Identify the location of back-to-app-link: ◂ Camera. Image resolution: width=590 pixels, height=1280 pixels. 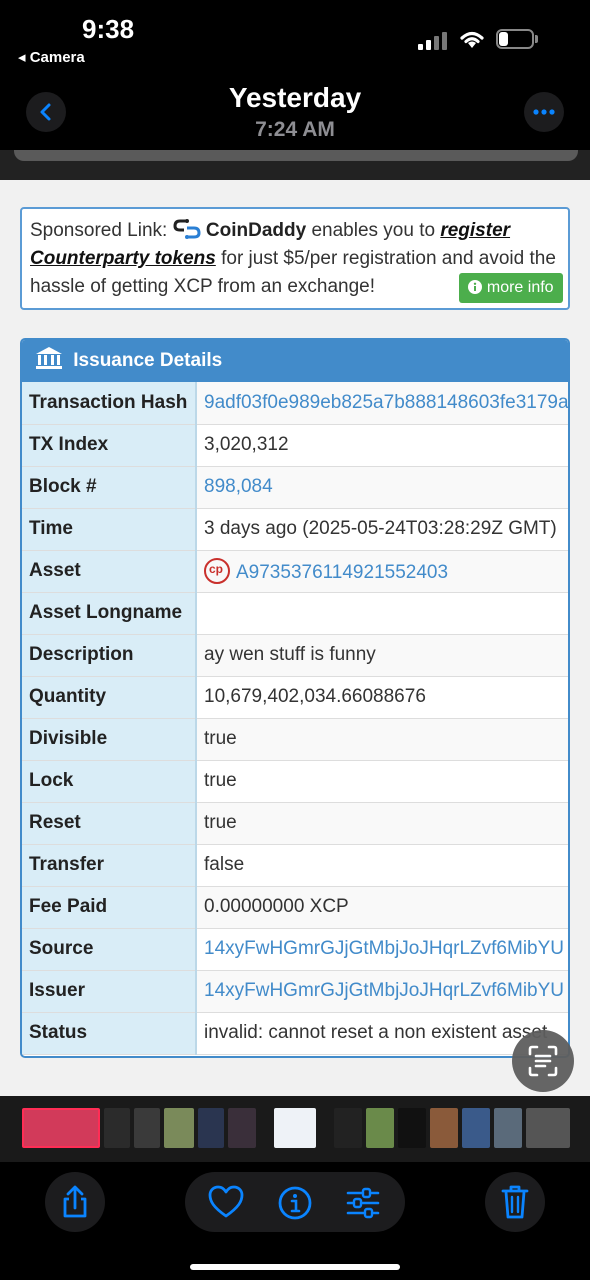
(51, 57).